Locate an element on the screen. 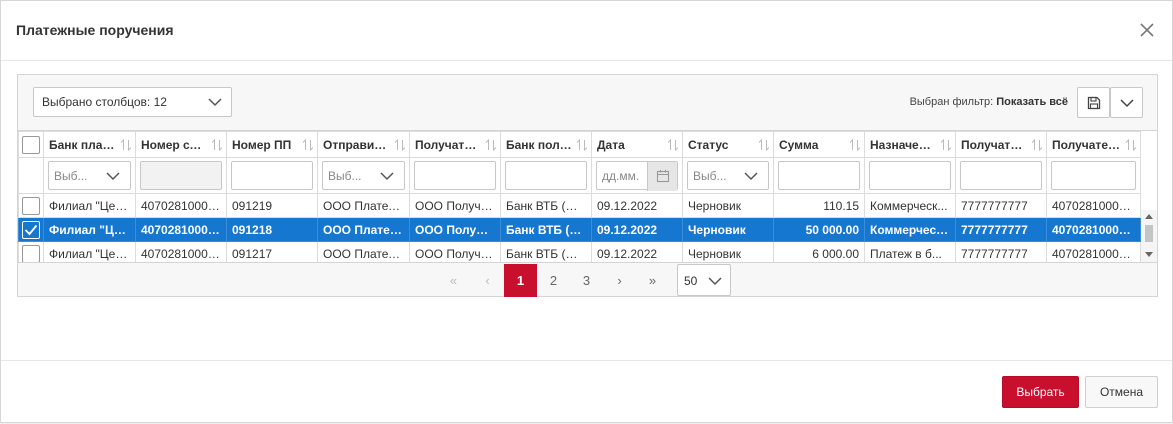 The image size is (1173, 424). column-header: Получатель счет is located at coordinates (1093, 144).